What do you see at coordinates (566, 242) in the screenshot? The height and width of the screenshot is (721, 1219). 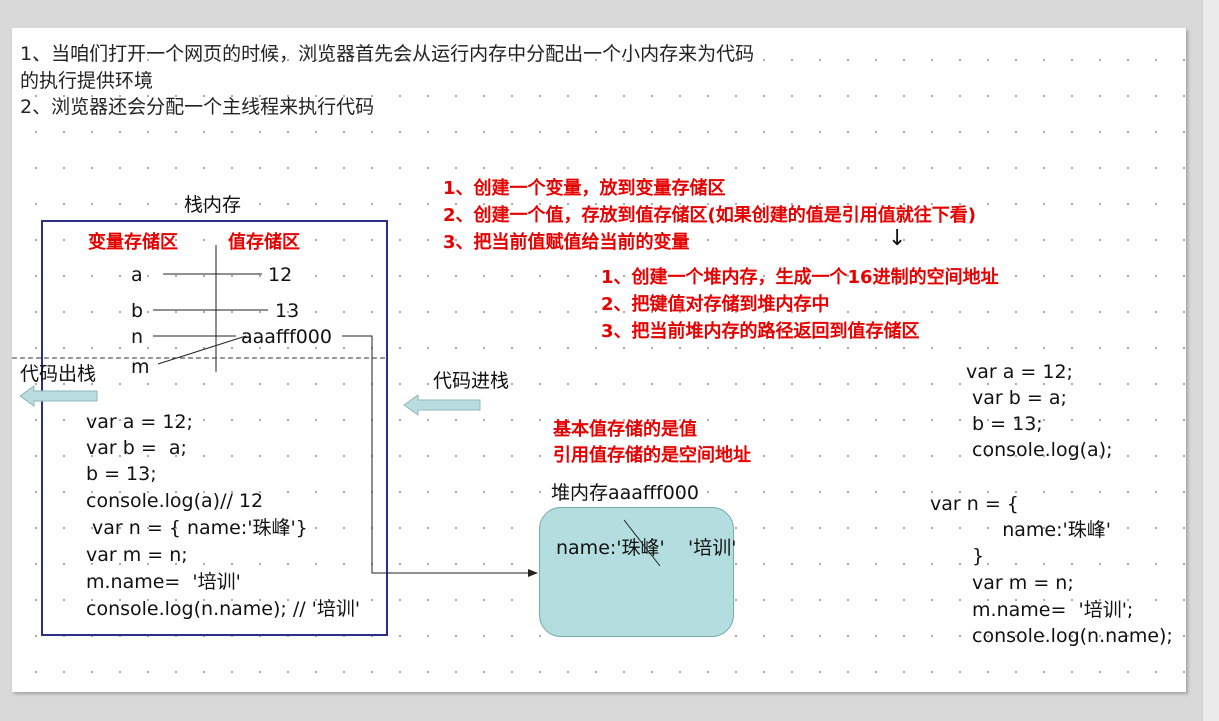 I see `step-main-3: 3、把当前值赋值给当前的变量` at bounding box center [566, 242].